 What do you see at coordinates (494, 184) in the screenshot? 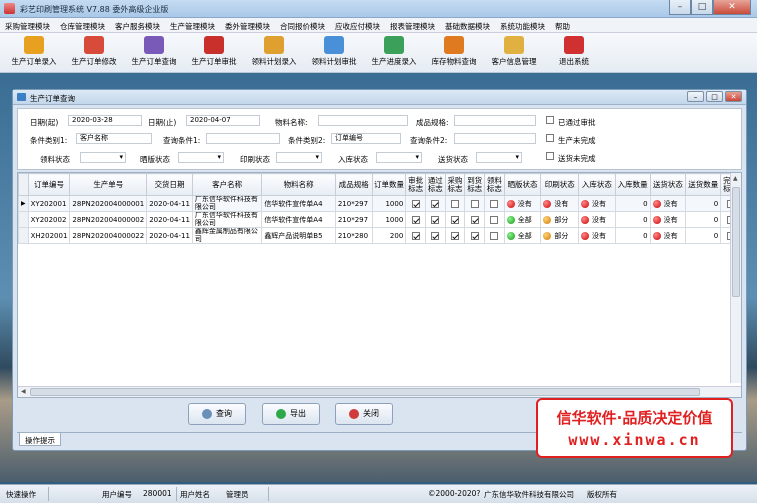
I see `column-header-11: 领料标志` at bounding box center [494, 184].